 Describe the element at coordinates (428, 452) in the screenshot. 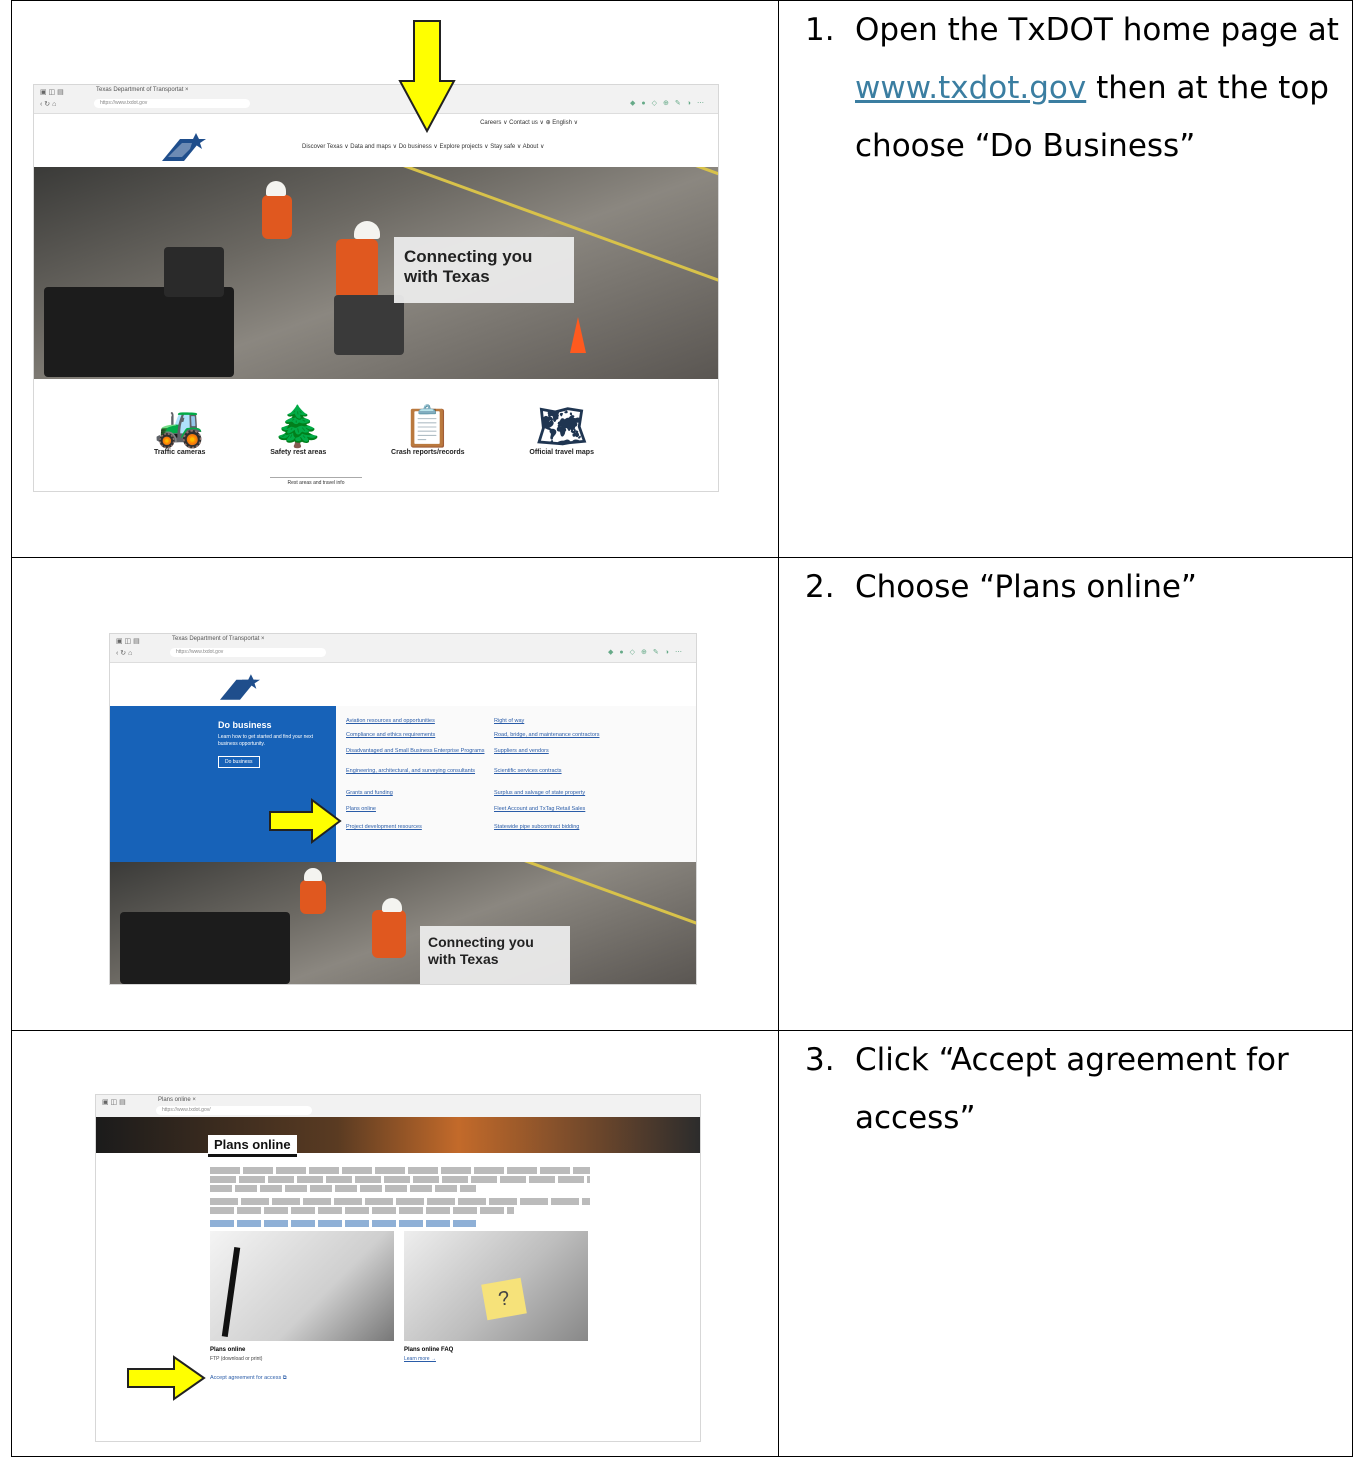

I see `quick-link-label: Crash reports/records` at that location.